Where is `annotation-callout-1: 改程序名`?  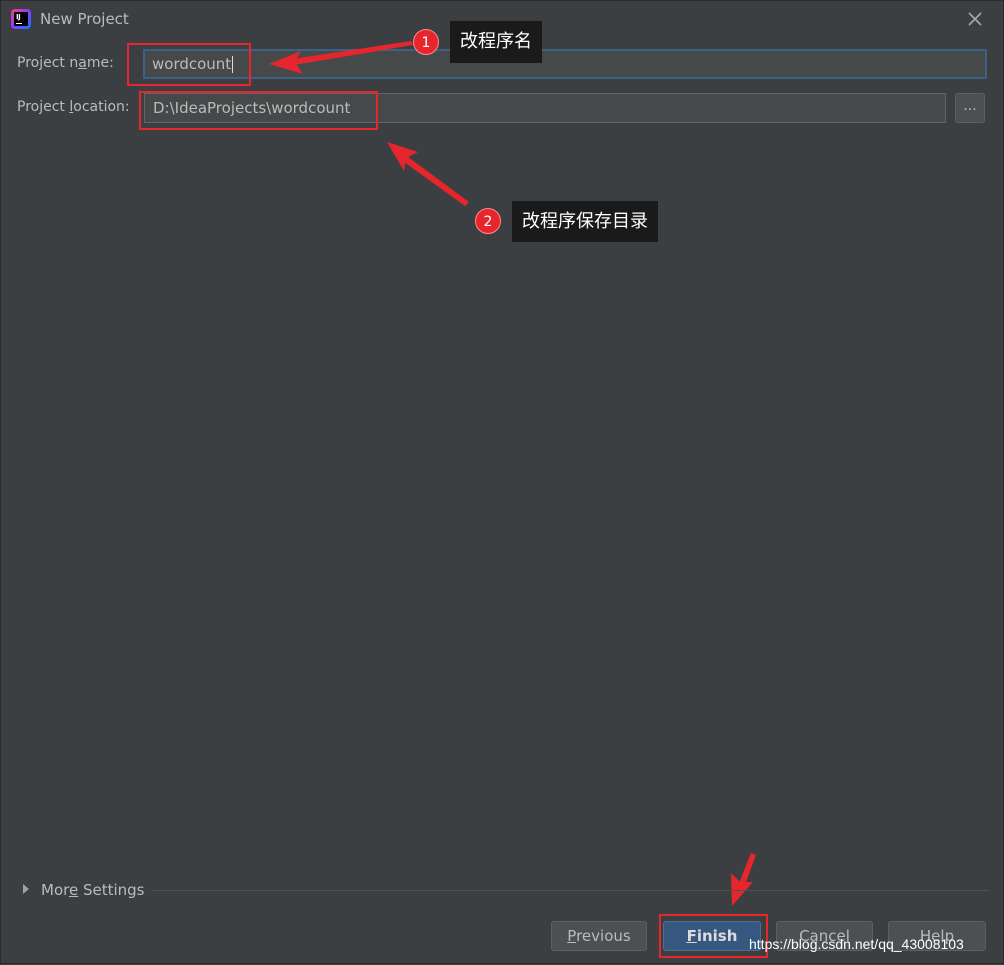 annotation-callout-1: 改程序名 is located at coordinates (496, 42).